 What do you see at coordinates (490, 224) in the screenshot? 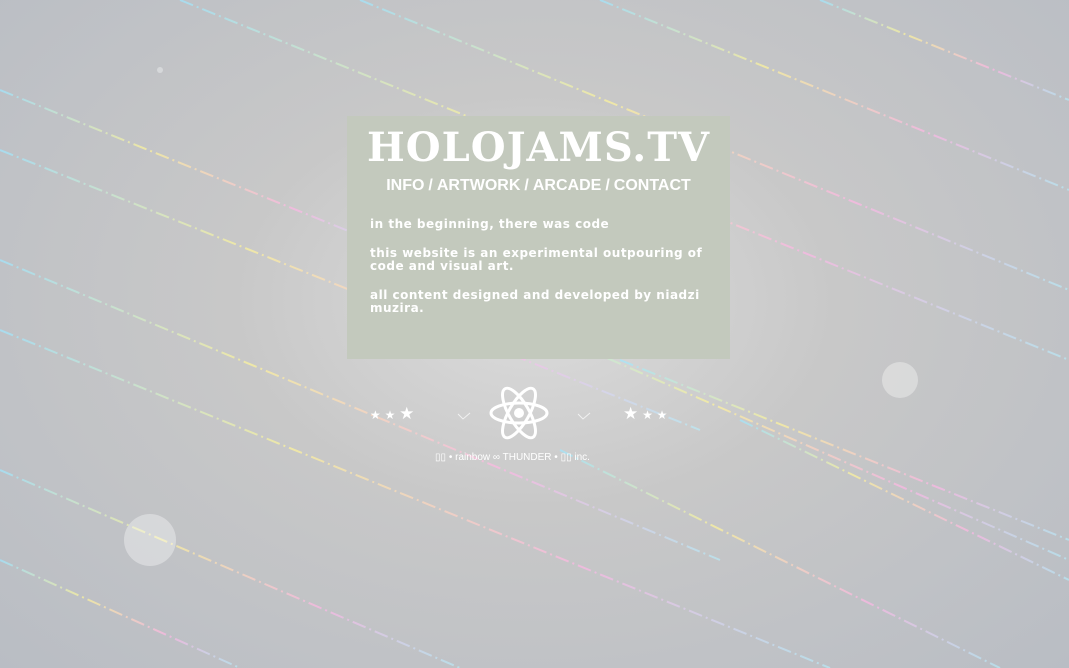
I see `intro-paragraph: in the beginning, there was code` at bounding box center [490, 224].